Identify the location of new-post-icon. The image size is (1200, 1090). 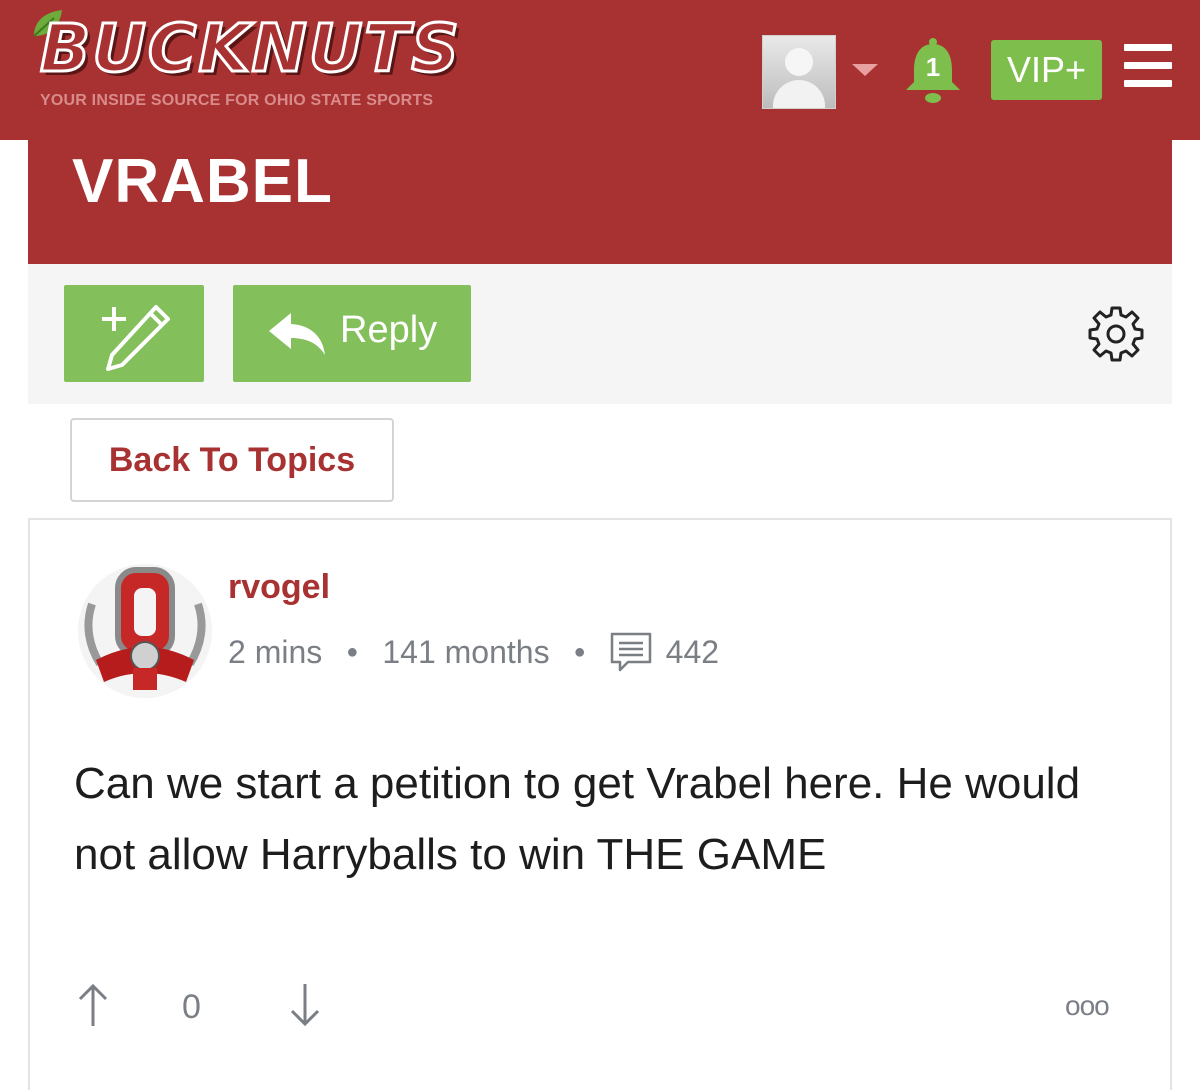
(136, 338).